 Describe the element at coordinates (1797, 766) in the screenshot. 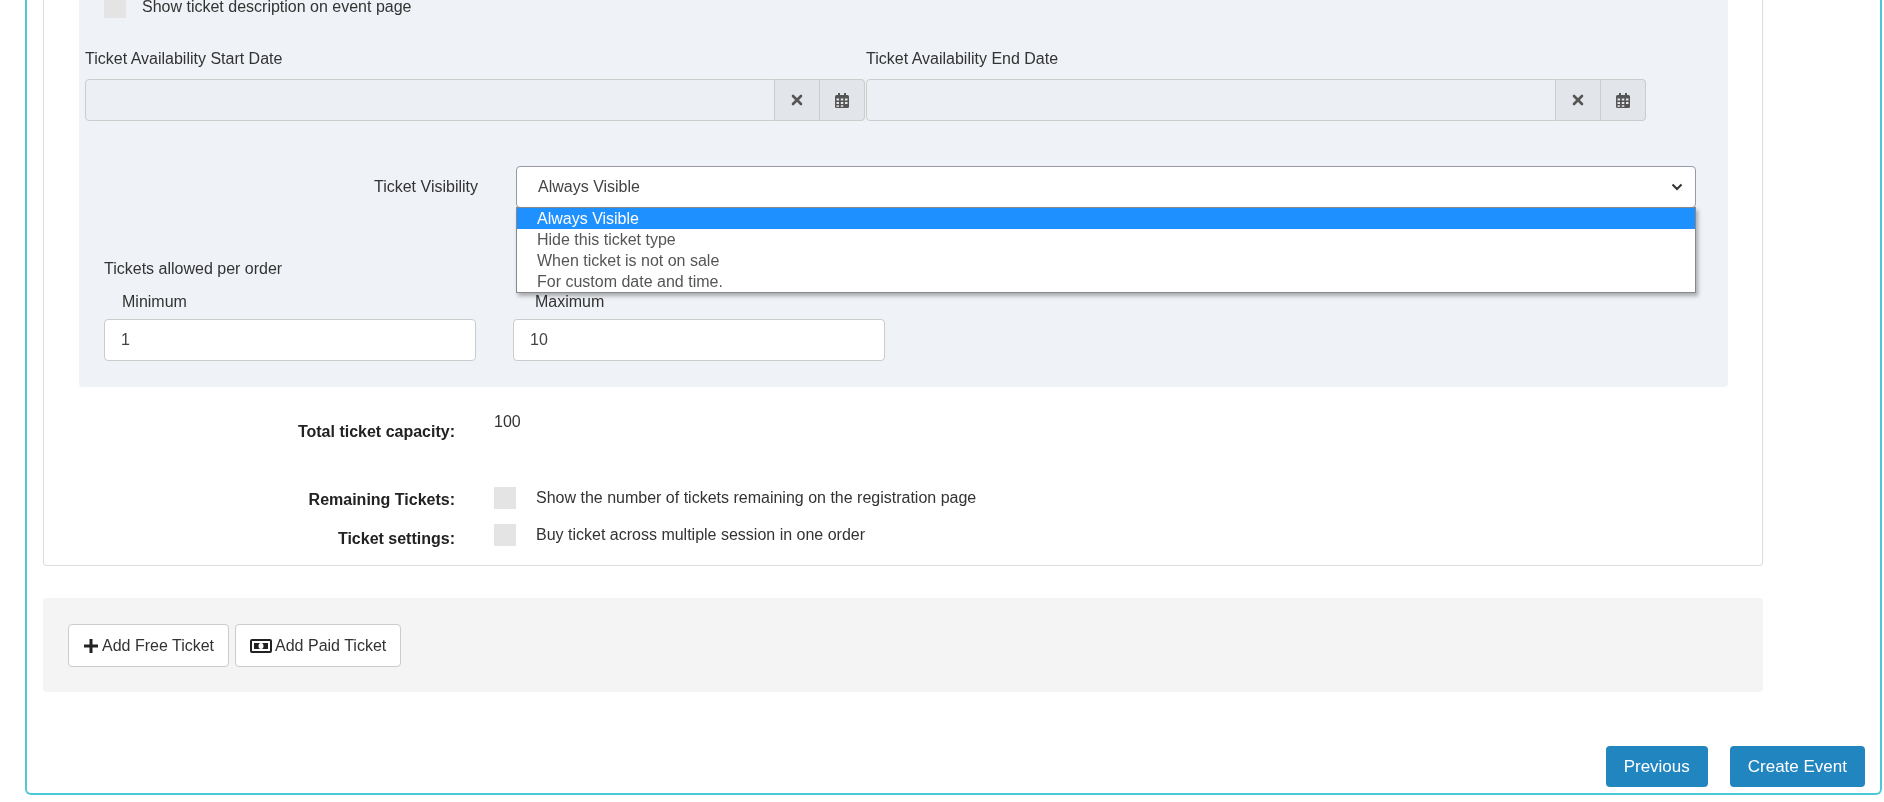

I see `create-button: Create Event` at that location.